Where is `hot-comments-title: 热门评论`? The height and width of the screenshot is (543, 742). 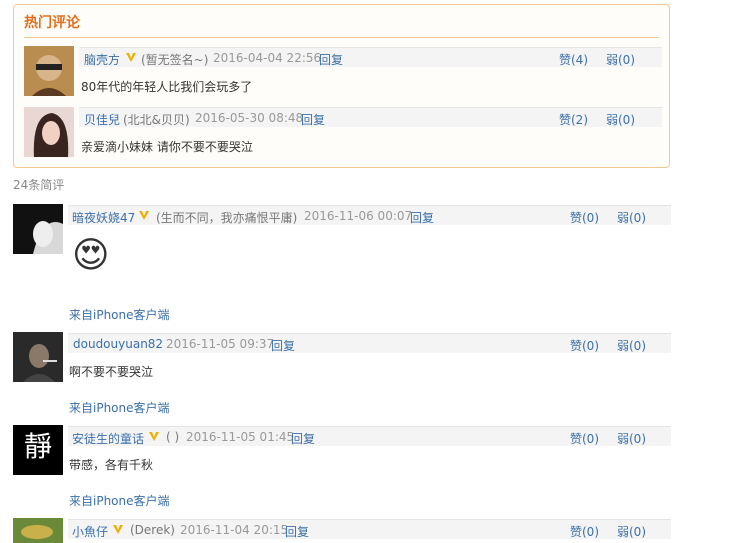 hot-comments-title: 热门评论 is located at coordinates (52, 23).